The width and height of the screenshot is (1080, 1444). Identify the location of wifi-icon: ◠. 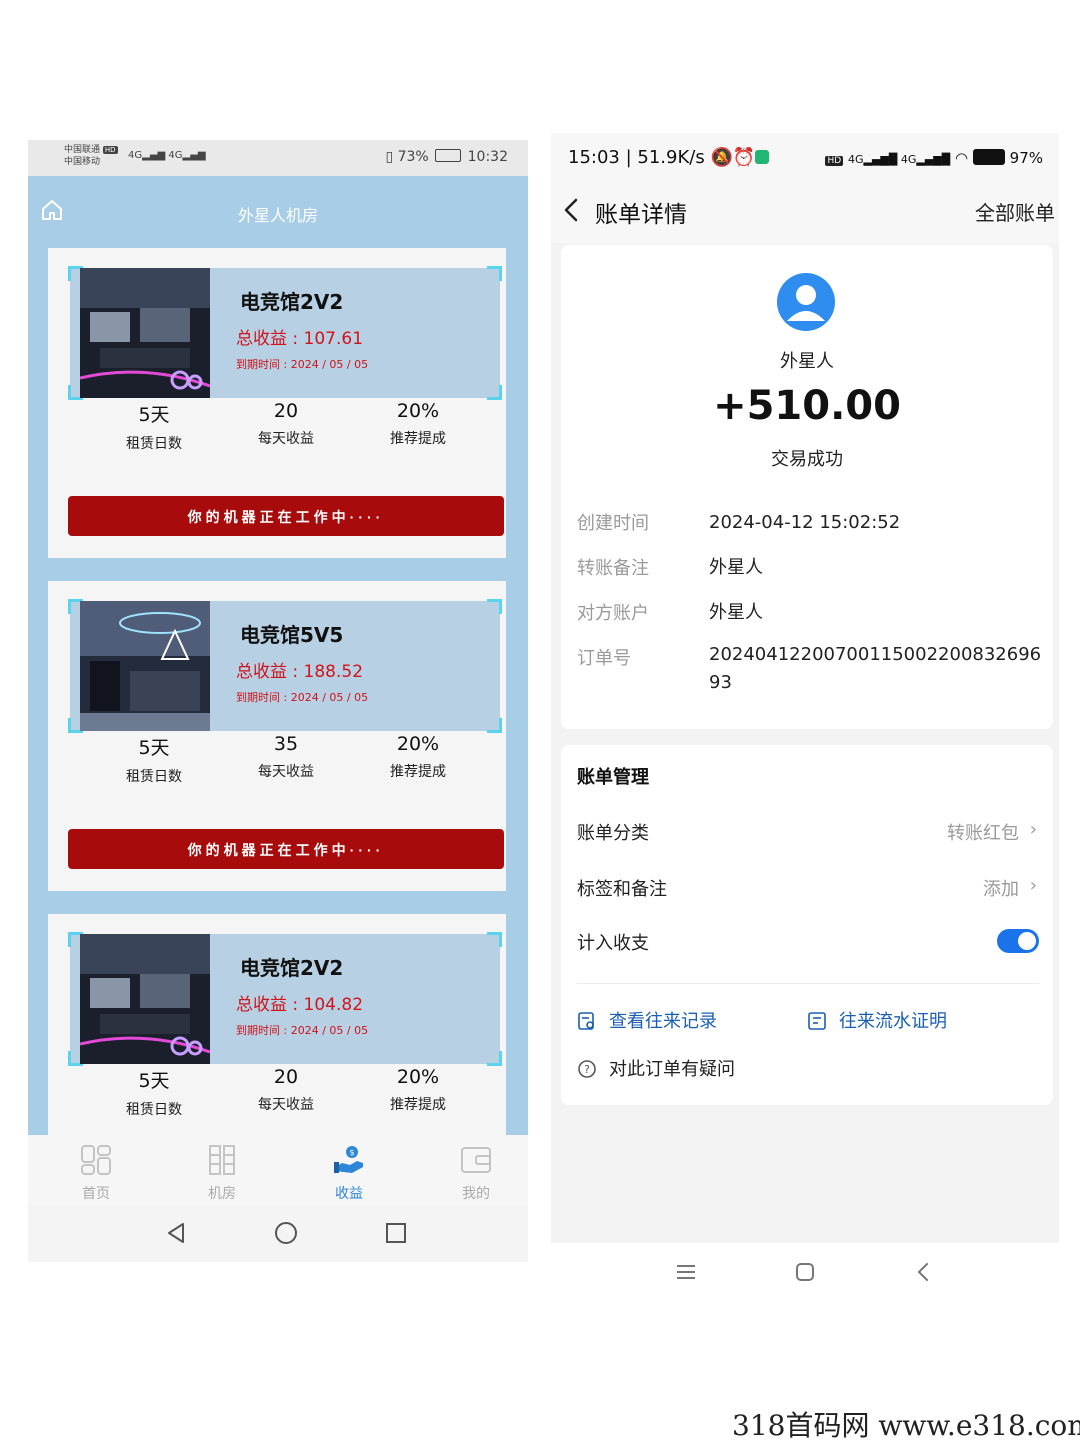
(962, 158).